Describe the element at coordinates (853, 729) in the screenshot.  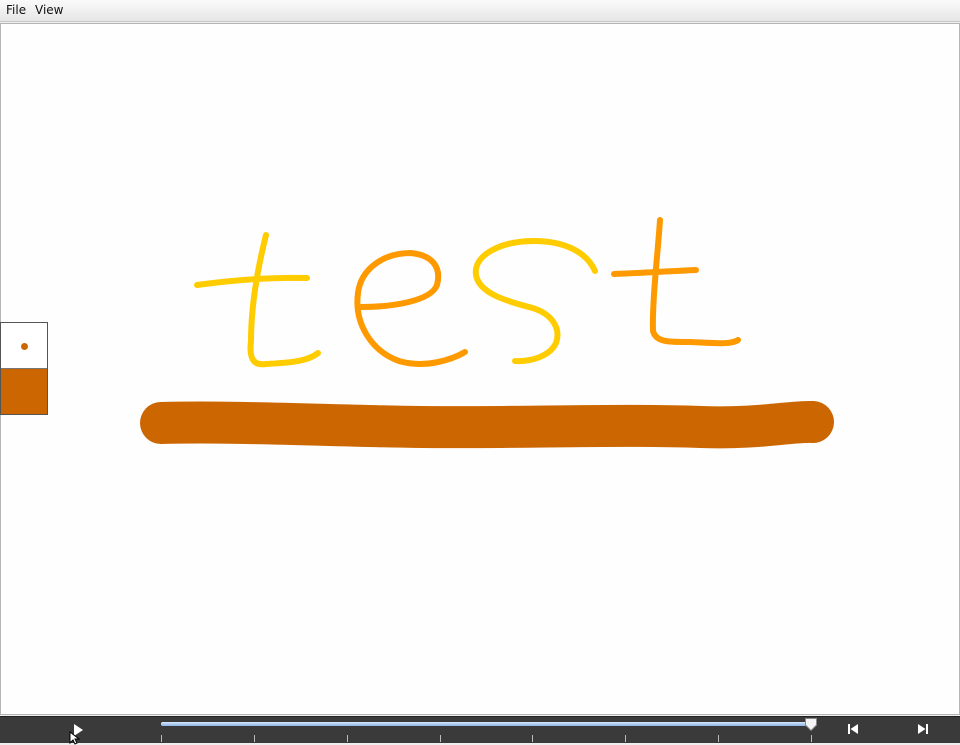
I see `skip-back-icon` at that location.